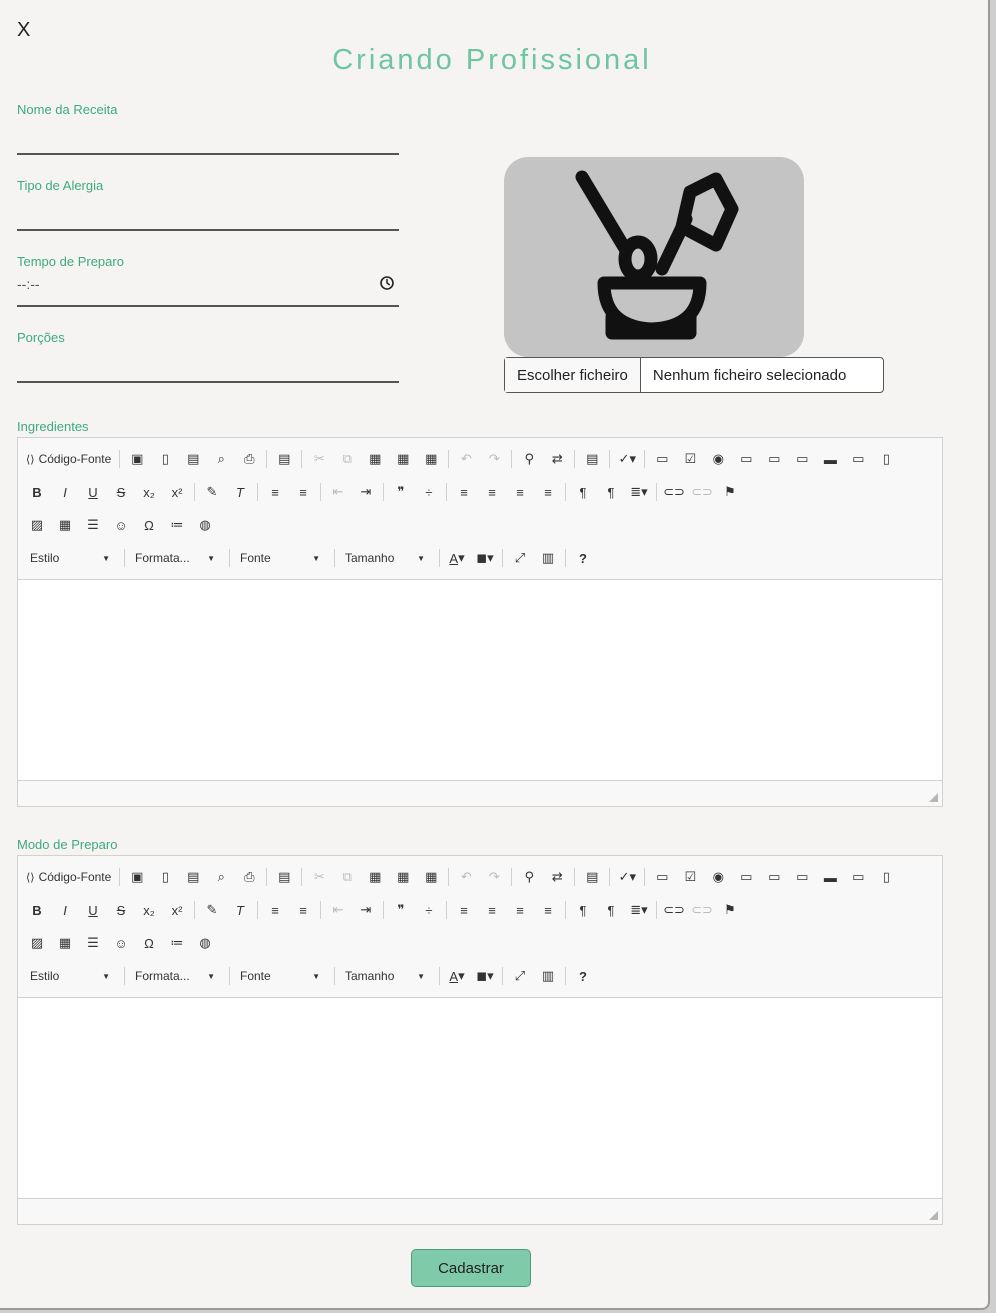 The image size is (996, 1313). Describe the element at coordinates (208, 369) in the screenshot. I see `portions-input` at that location.